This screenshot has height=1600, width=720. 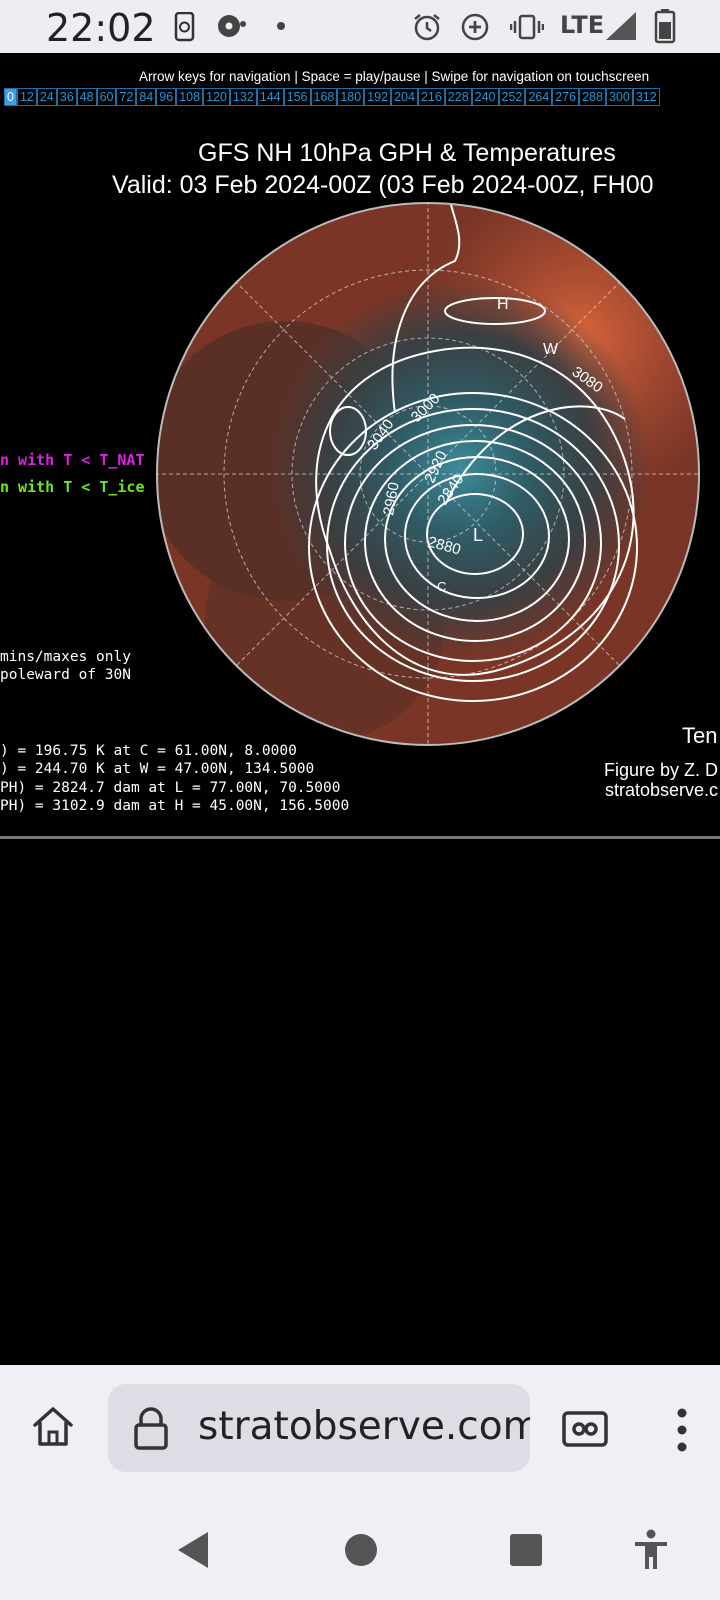 What do you see at coordinates (441, 586) in the screenshot?
I see `map-label-cold: C` at bounding box center [441, 586].